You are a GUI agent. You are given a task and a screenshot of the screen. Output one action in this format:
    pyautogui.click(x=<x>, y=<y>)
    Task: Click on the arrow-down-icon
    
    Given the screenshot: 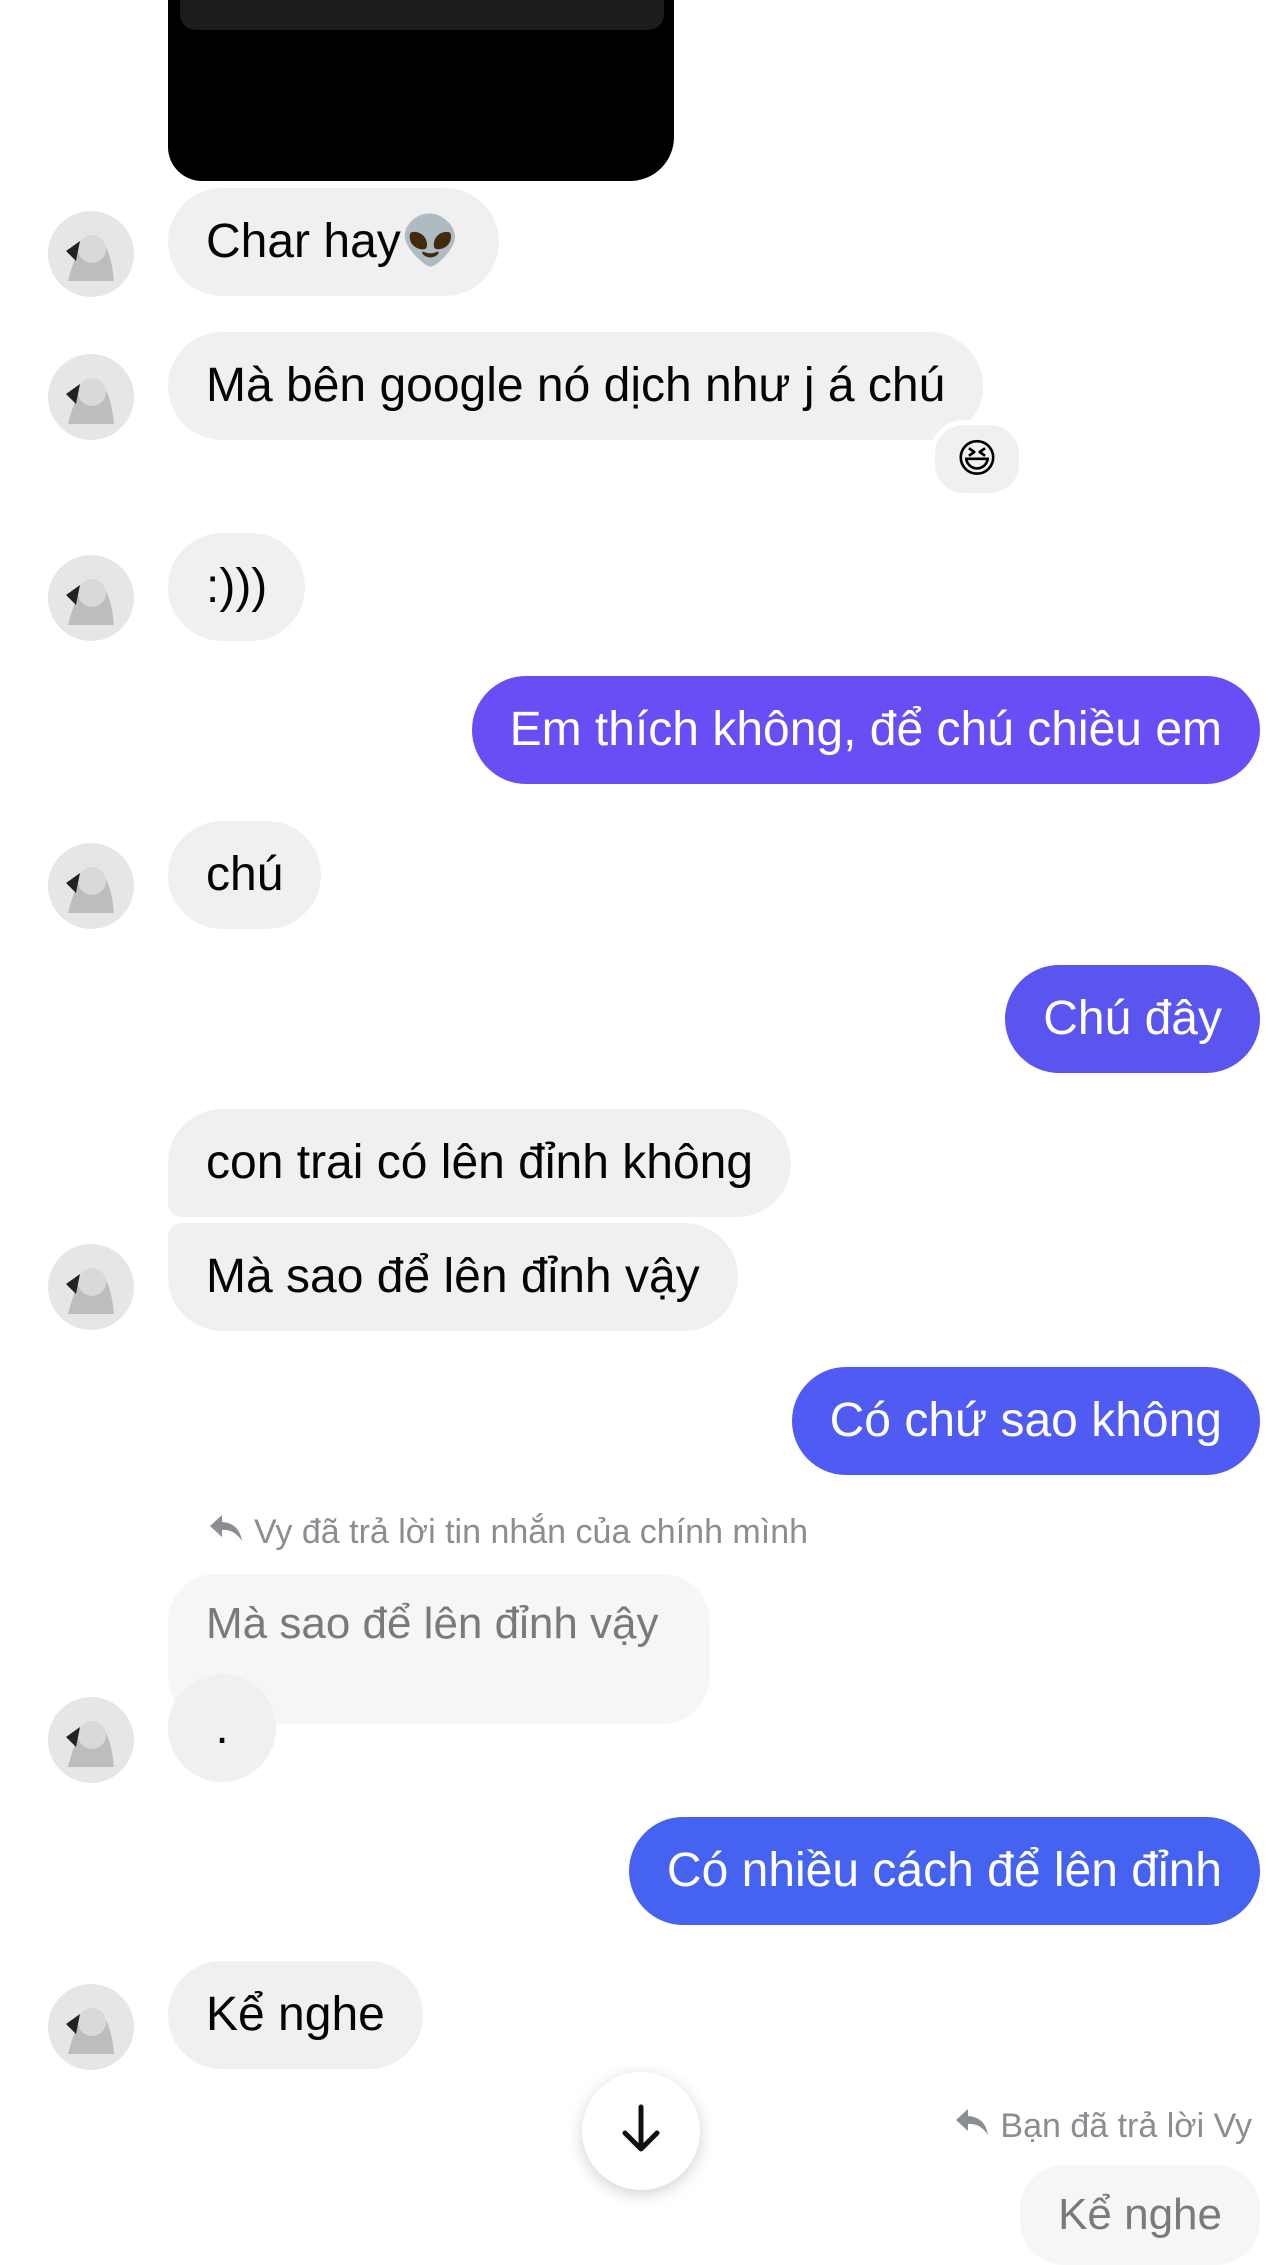 What is the action you would take?
    pyautogui.click(x=641, y=2131)
    